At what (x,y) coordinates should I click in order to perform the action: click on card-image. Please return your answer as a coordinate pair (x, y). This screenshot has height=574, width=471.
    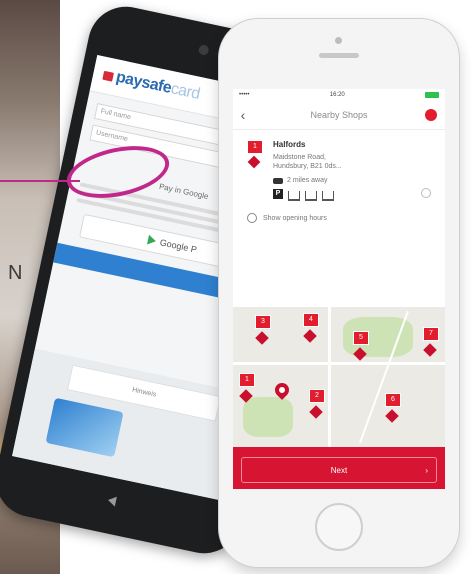
    Looking at the image, I should click on (84, 427).